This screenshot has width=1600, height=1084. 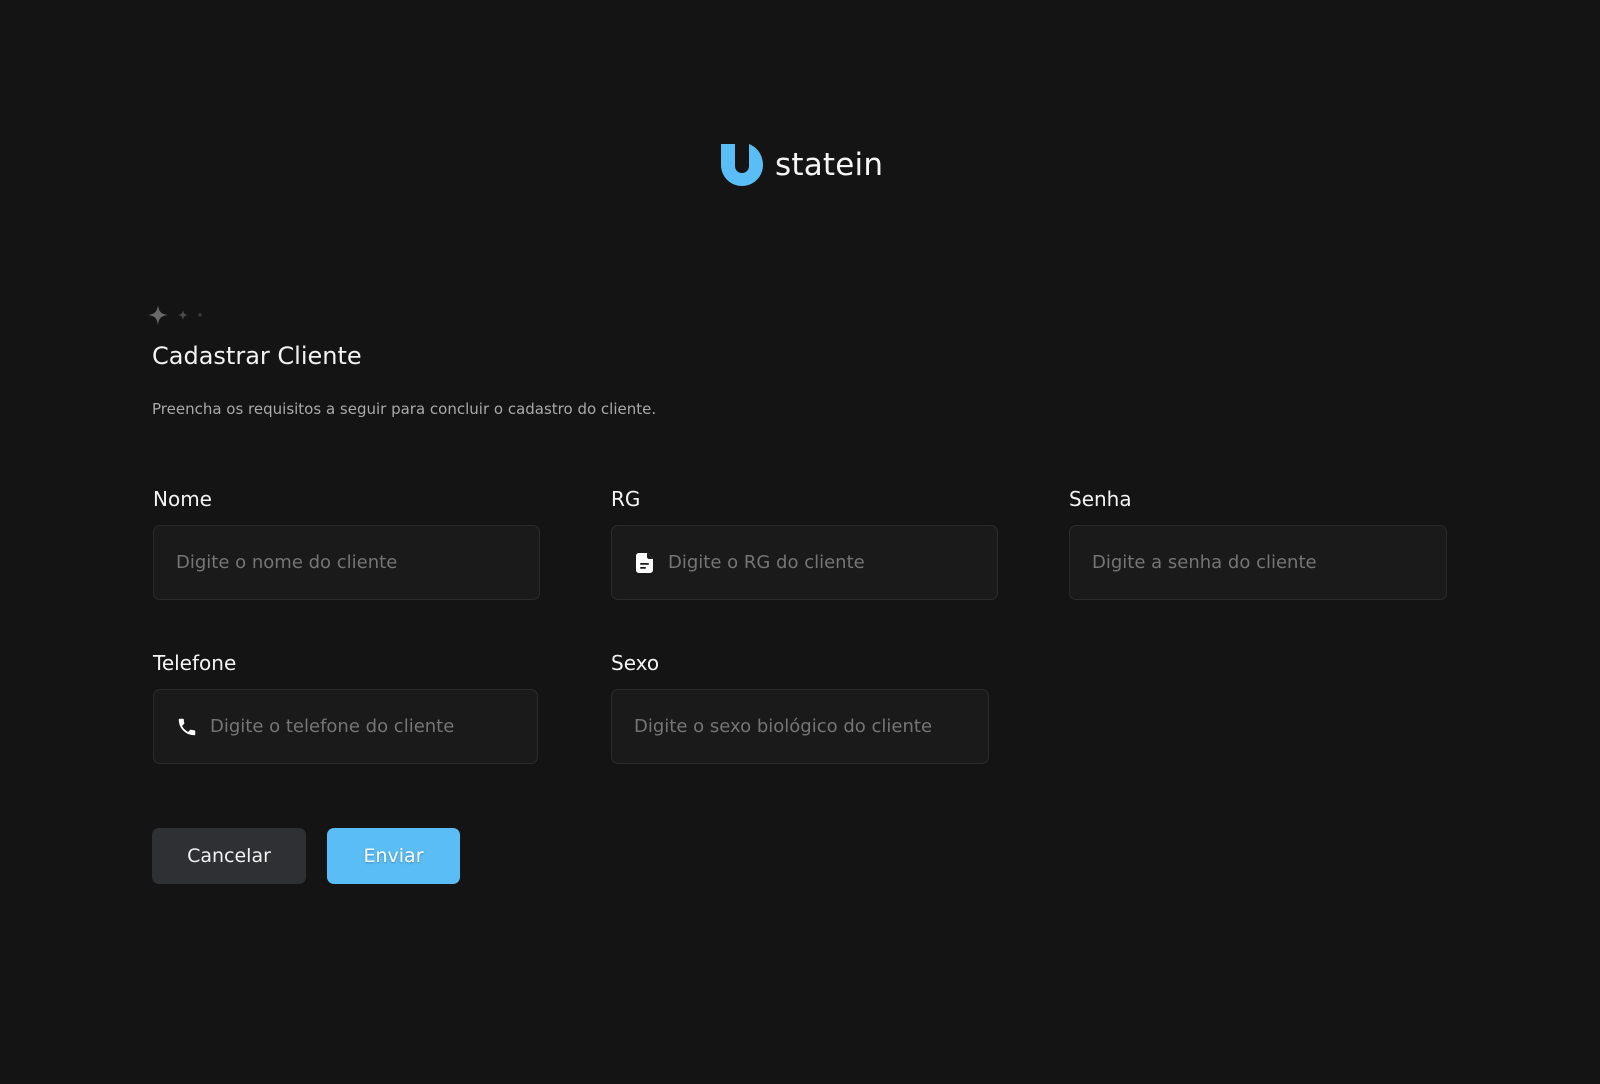 I want to click on nome-input, so click(x=346, y=562).